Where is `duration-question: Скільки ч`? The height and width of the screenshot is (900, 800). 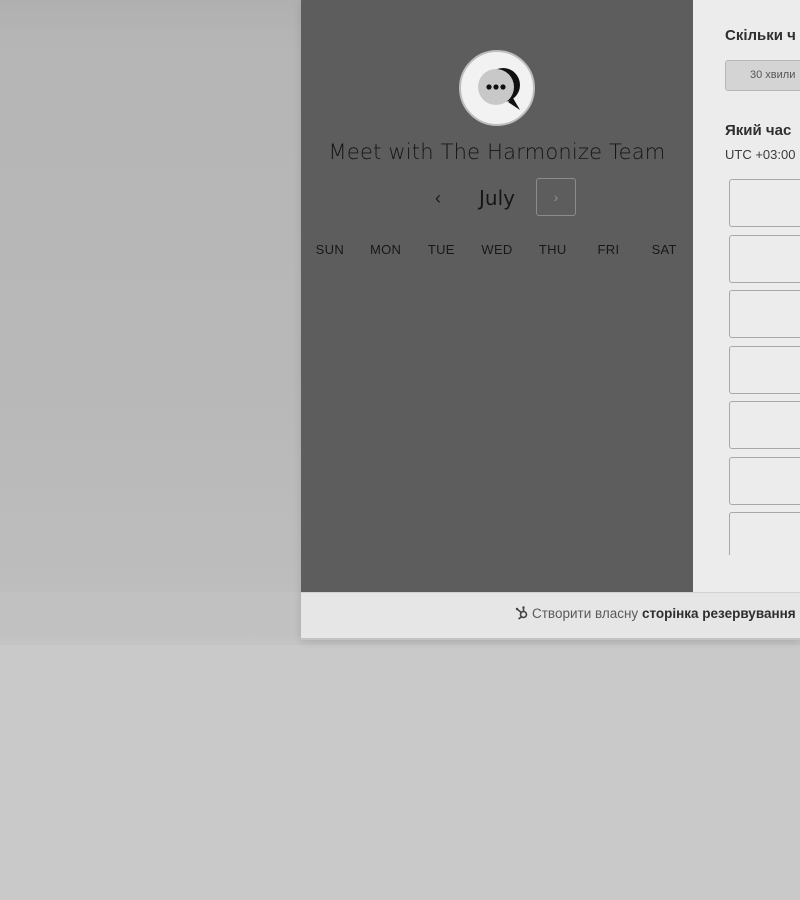 duration-question: Скільки ч is located at coordinates (760, 35).